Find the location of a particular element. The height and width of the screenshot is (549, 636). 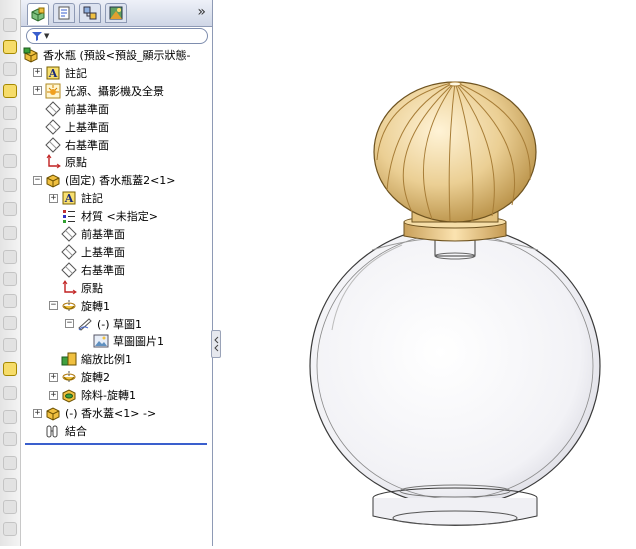

tab-property-manager is located at coordinates (64, 13).